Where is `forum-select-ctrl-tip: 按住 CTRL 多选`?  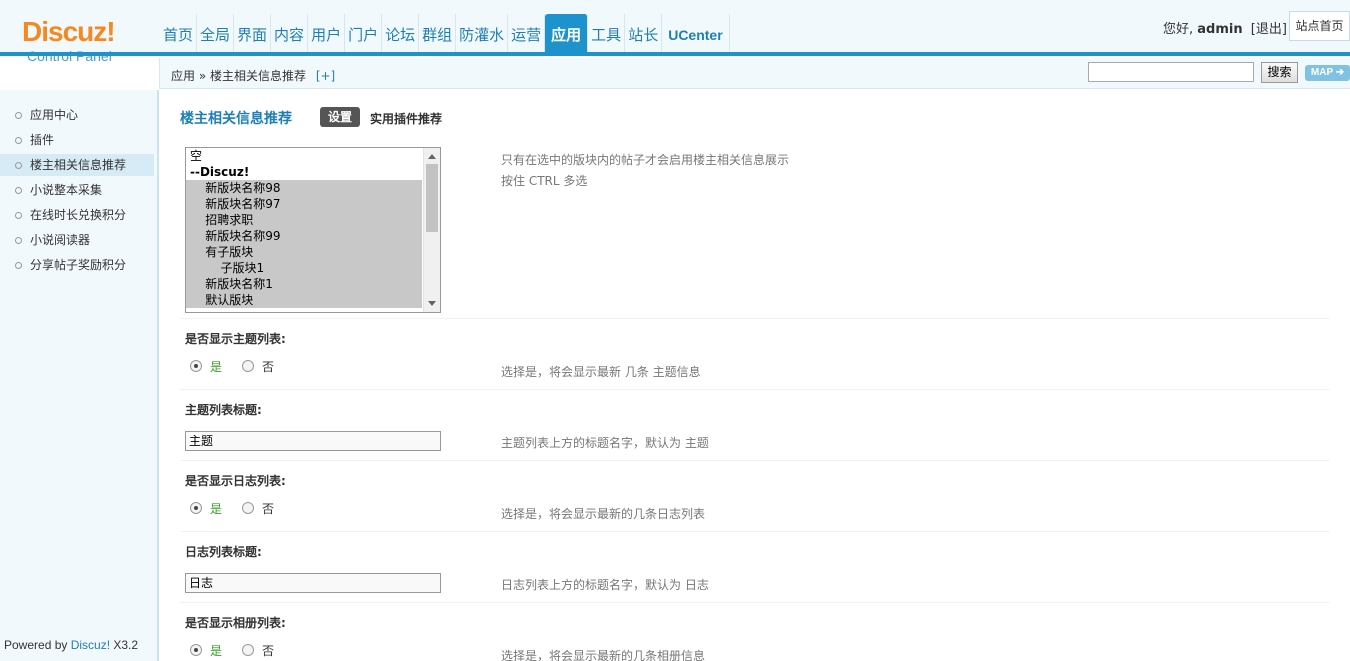 forum-select-ctrl-tip: 按住 CTRL 多选 is located at coordinates (544, 181).